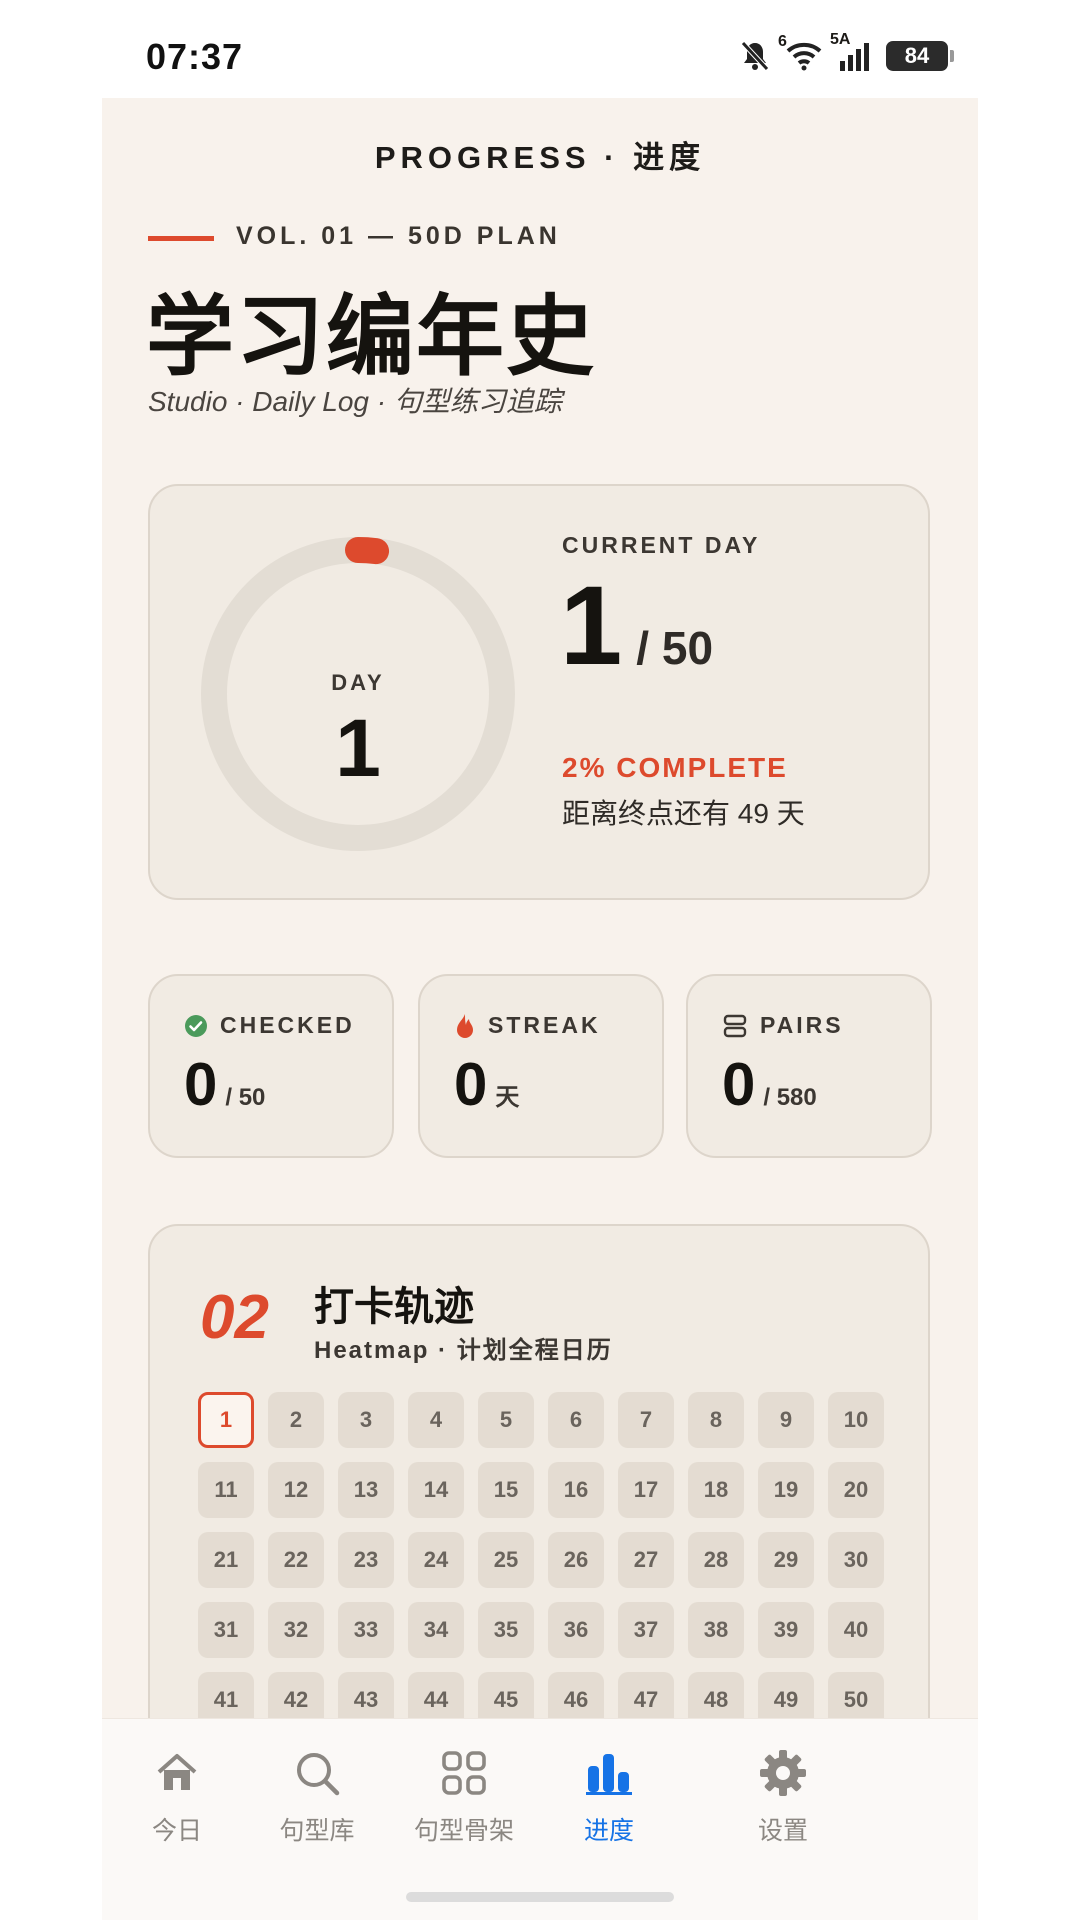 The width and height of the screenshot is (1080, 1920). I want to click on heatmap-day: 16, so click(576, 1490).